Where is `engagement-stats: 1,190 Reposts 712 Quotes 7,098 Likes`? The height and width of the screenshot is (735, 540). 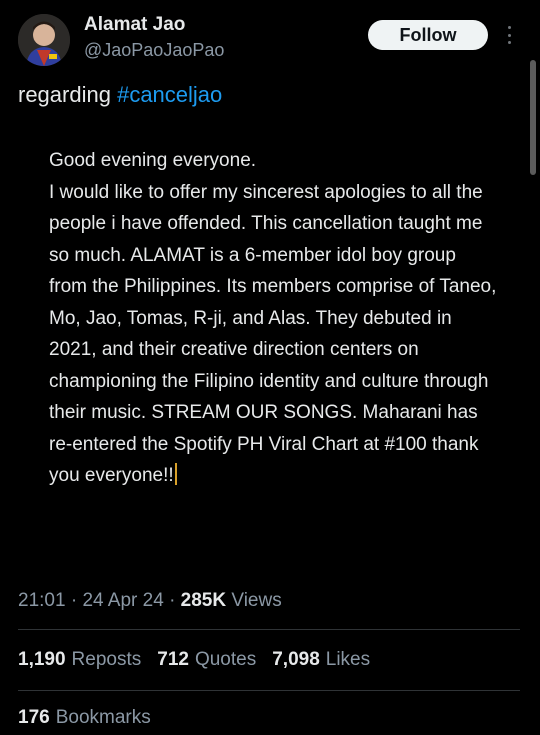
engagement-stats: 1,190 Reposts 712 Quotes 7,098 Likes is located at coordinates (194, 660).